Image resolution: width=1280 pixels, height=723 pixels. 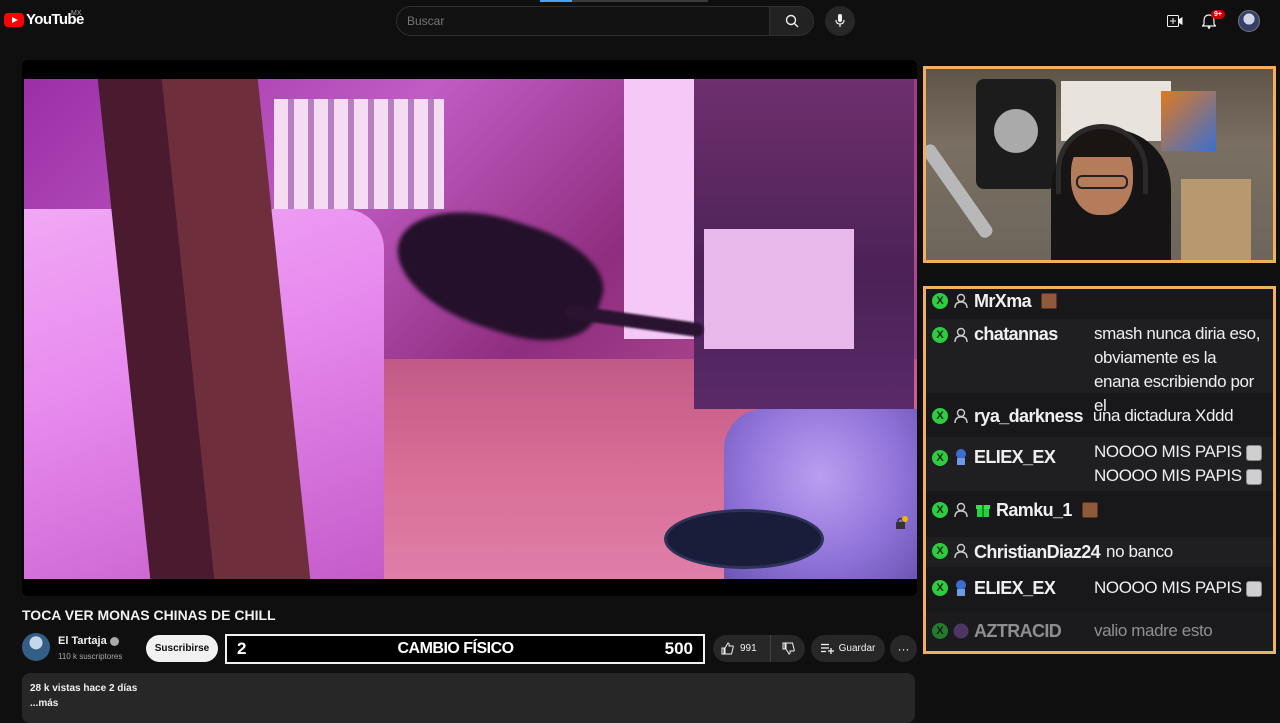 What do you see at coordinates (1099, 301) in the screenshot?
I see `chat-message: X MrXma` at bounding box center [1099, 301].